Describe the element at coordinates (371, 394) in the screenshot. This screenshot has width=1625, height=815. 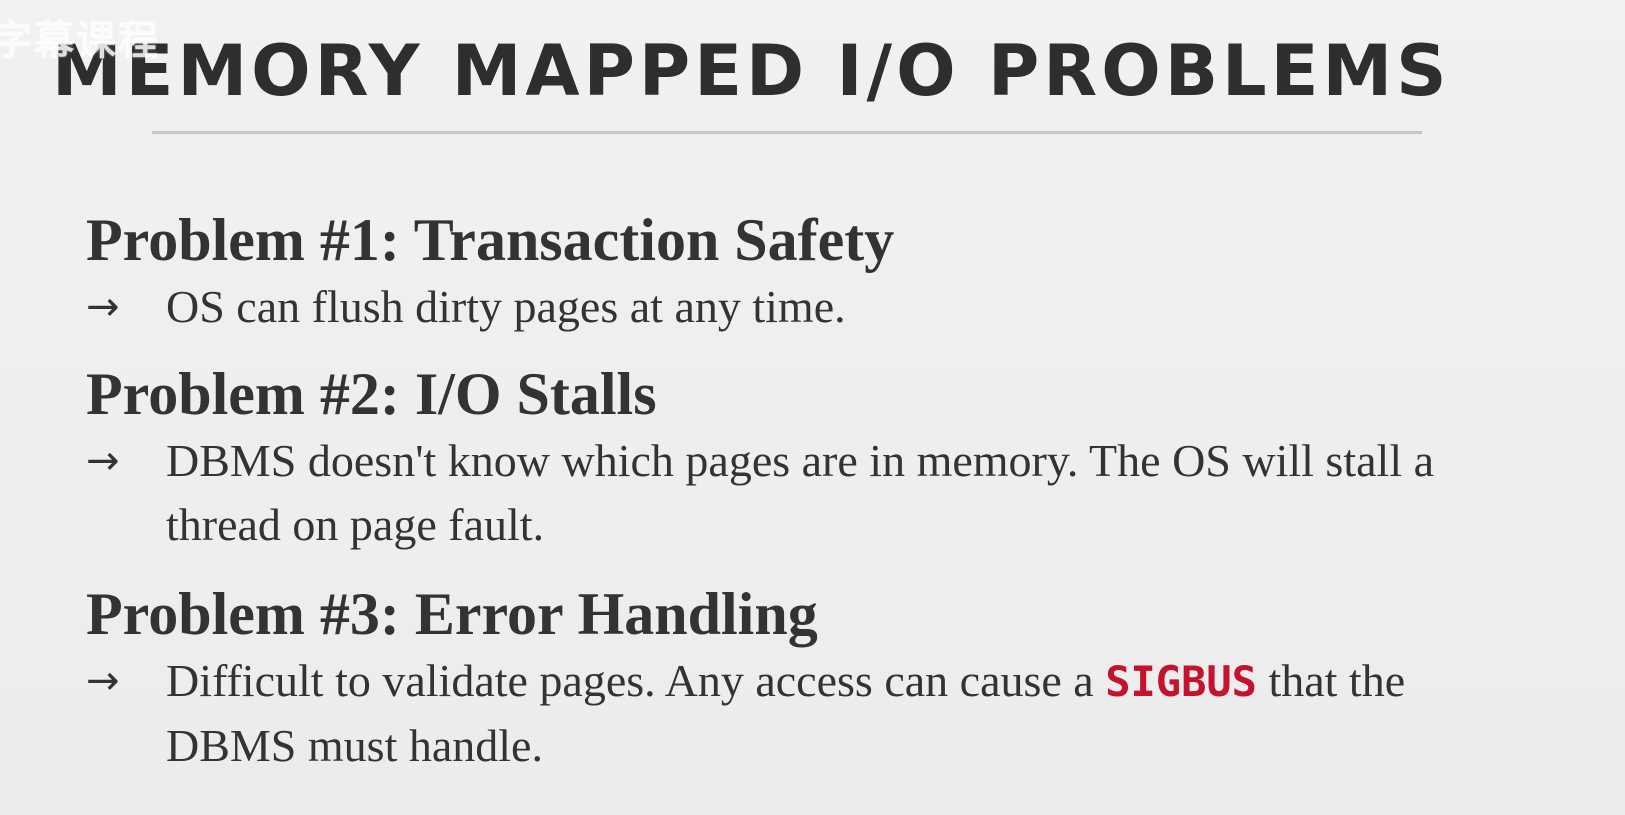
I see `problem-2-heading: Problem #2: I/O Stalls` at that location.